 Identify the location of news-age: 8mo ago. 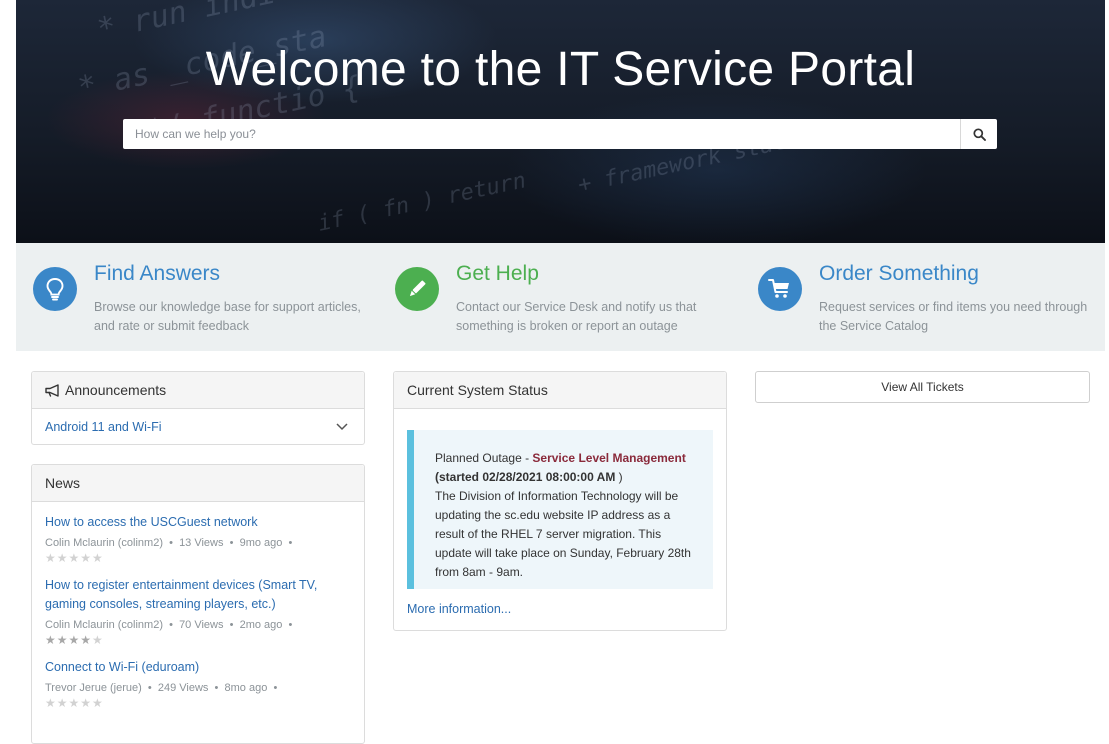
(246, 688).